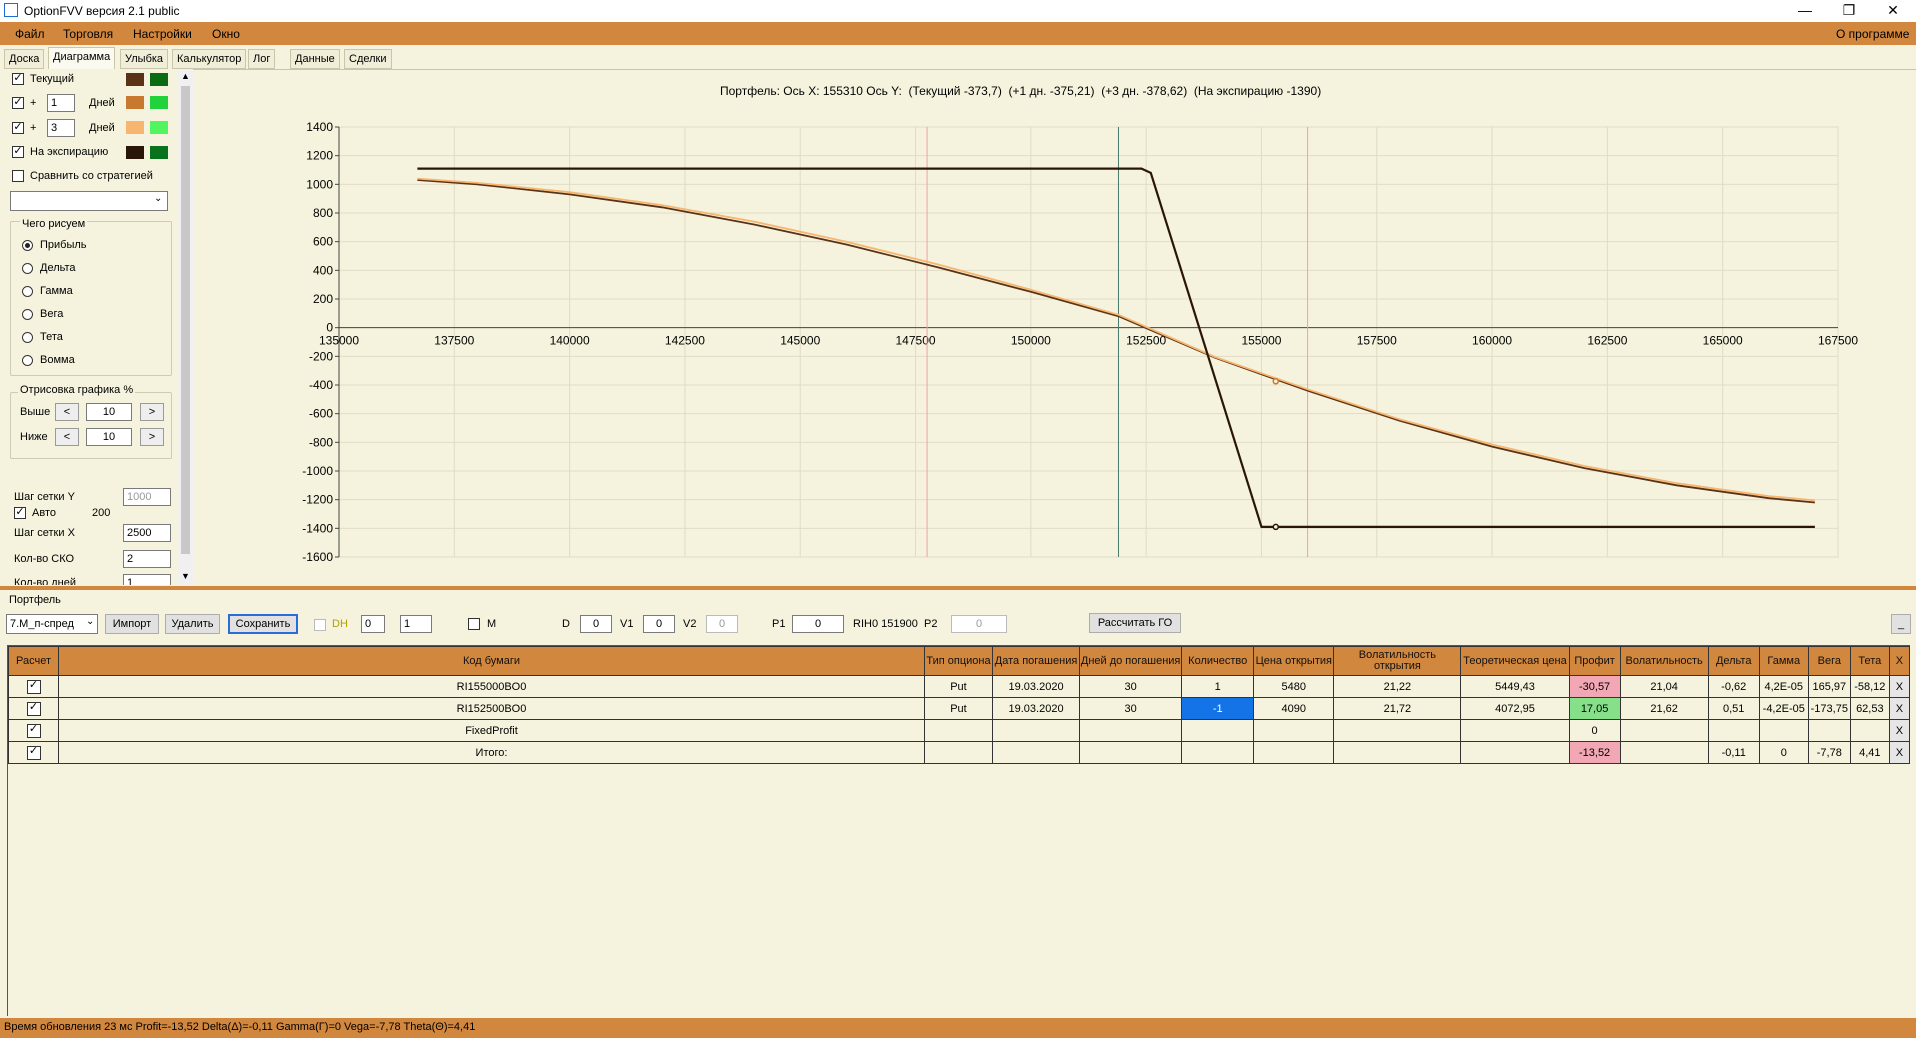 This screenshot has height=1038, width=1916. Describe the element at coordinates (1869, 708) in the screenshot. I see `cell-theta: 62,53` at that location.